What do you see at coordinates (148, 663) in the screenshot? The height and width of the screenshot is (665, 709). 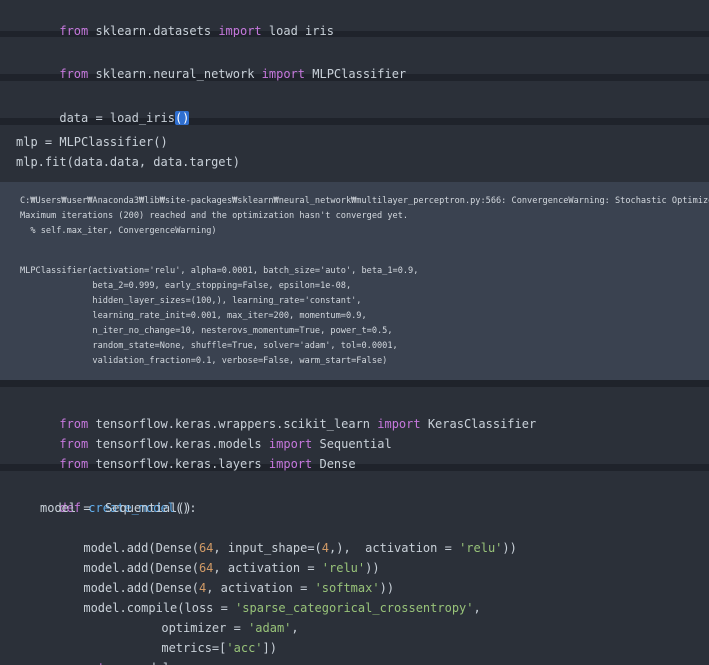 I see `code-text: model` at bounding box center [148, 663].